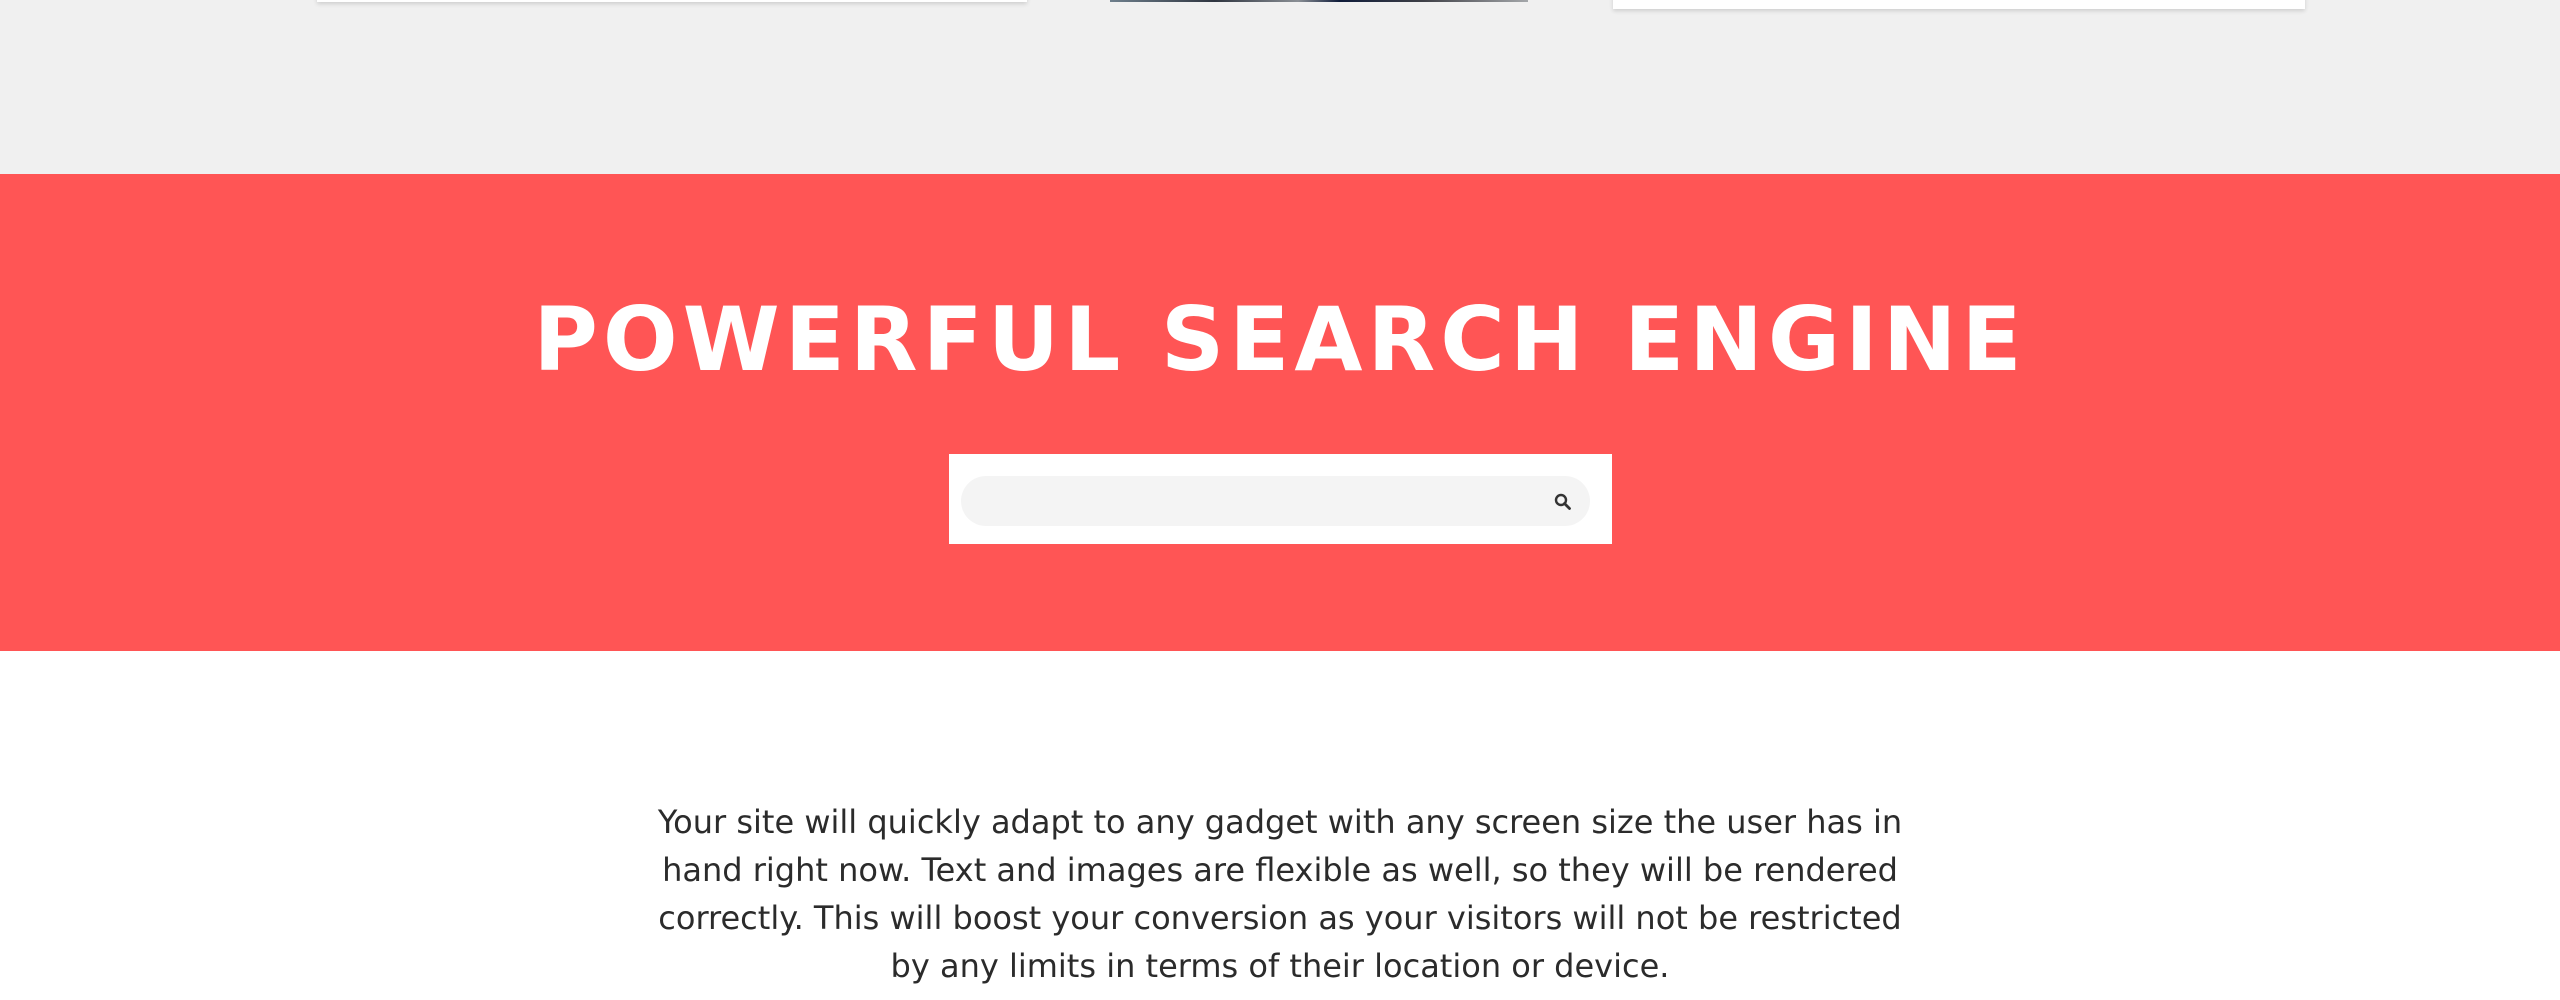  I want to click on search-form, so click(1280, 499).